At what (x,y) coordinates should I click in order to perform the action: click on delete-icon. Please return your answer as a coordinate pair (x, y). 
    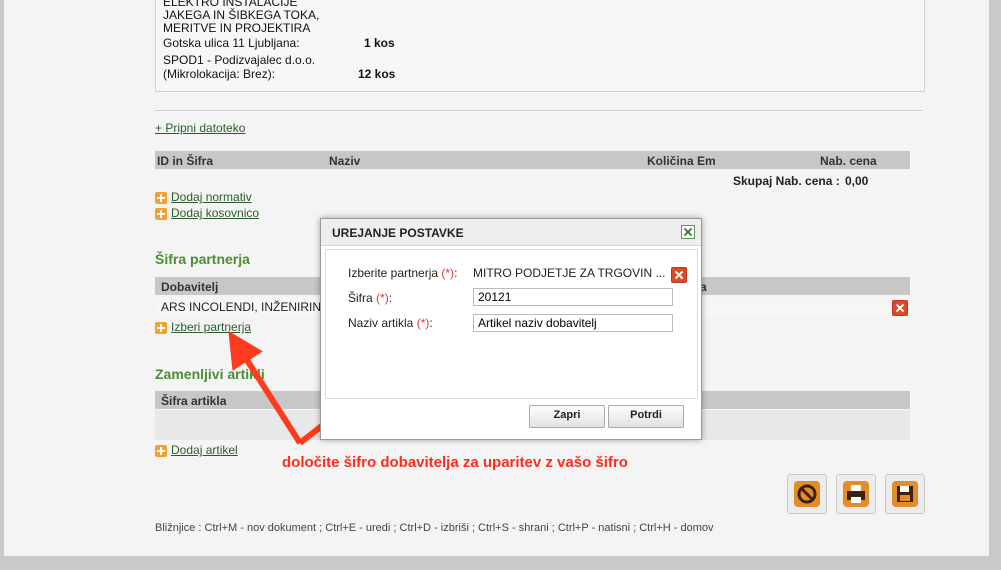
    Looking at the image, I should click on (679, 275).